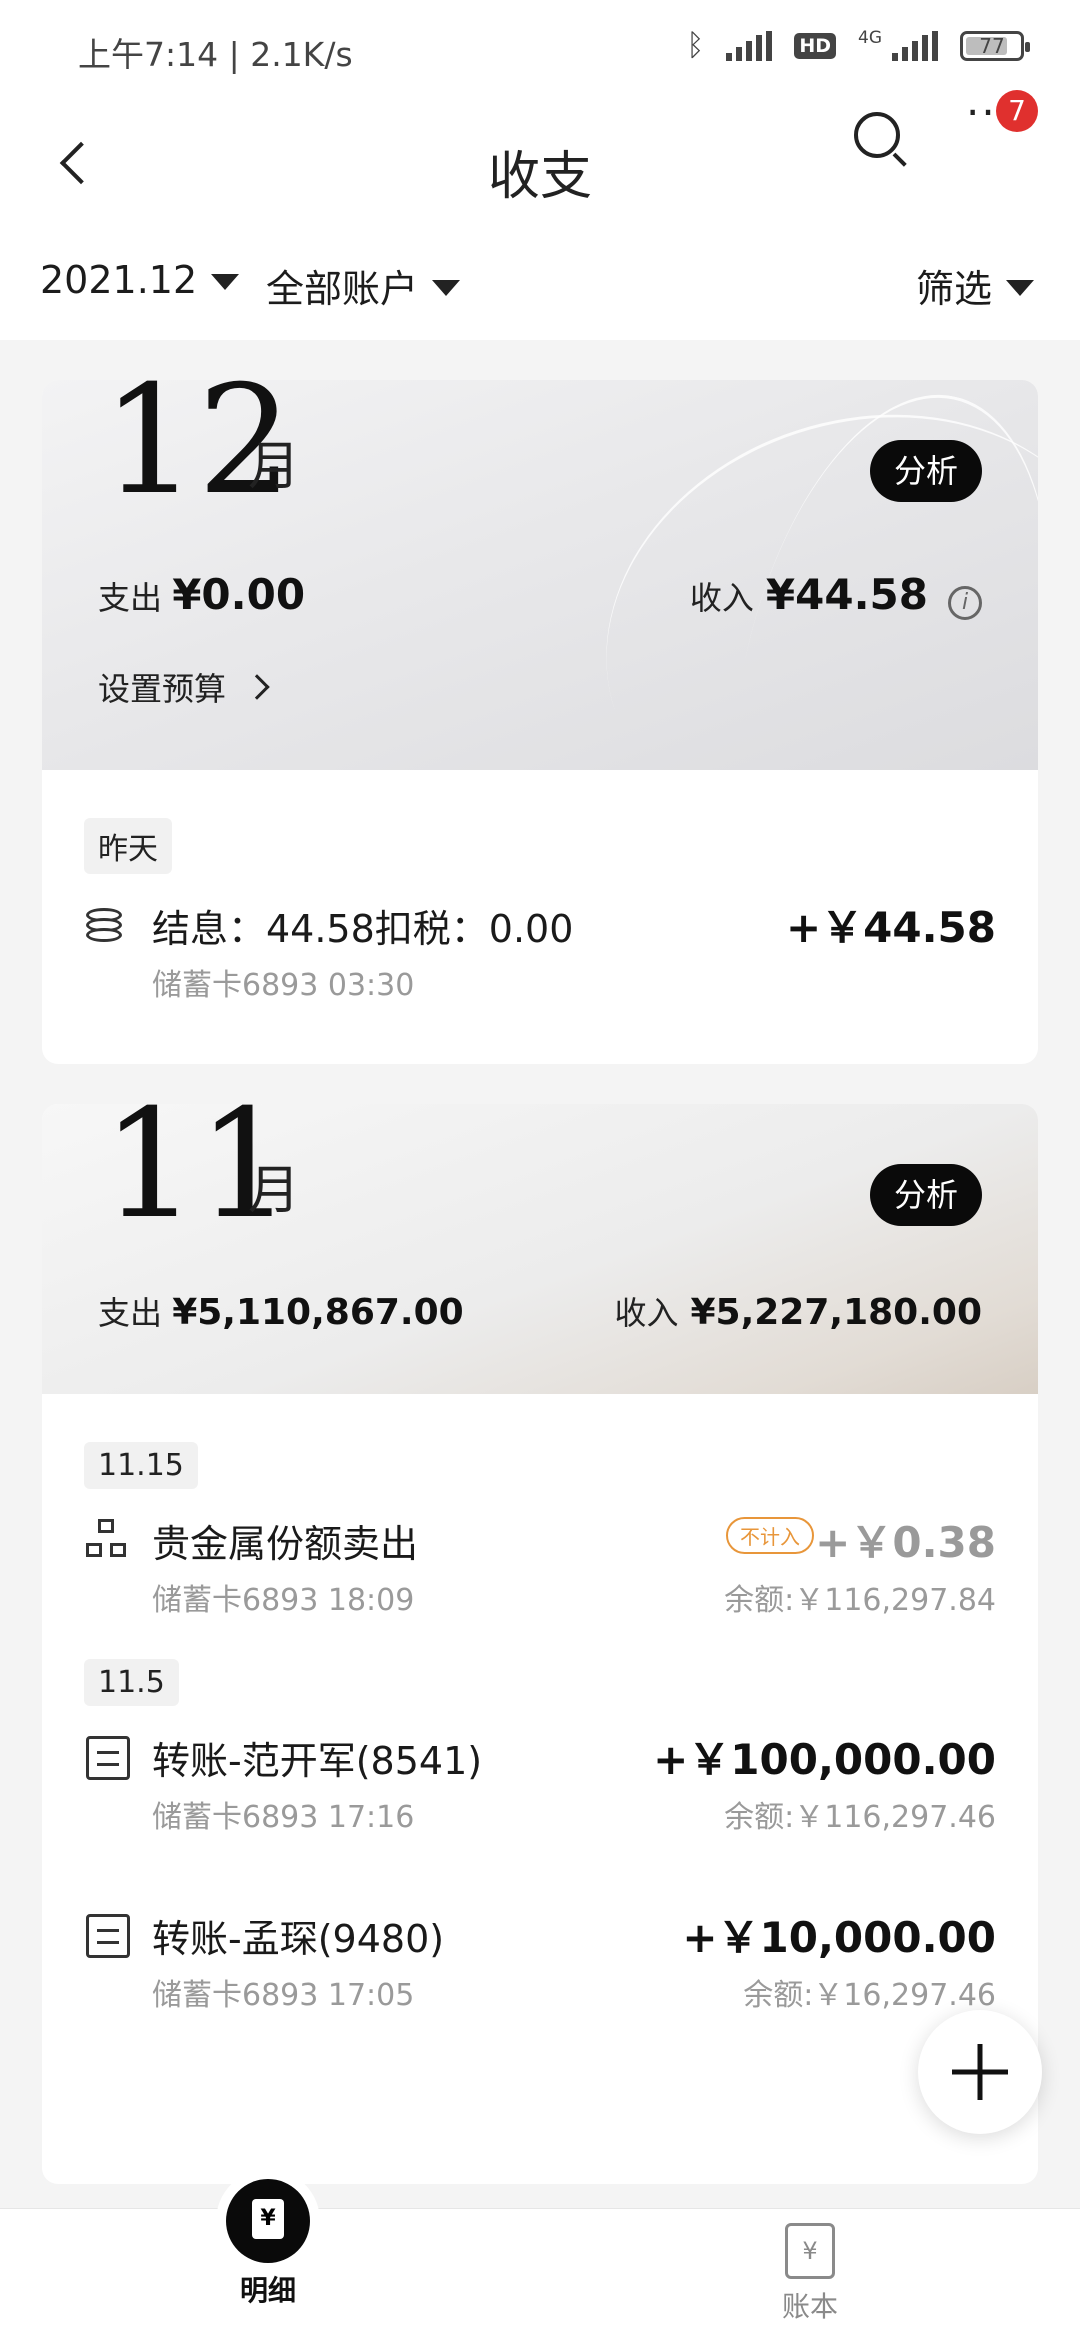 The height and width of the screenshot is (2340, 1080). I want to click on account-filter-label: 全部账户, so click(342, 289).